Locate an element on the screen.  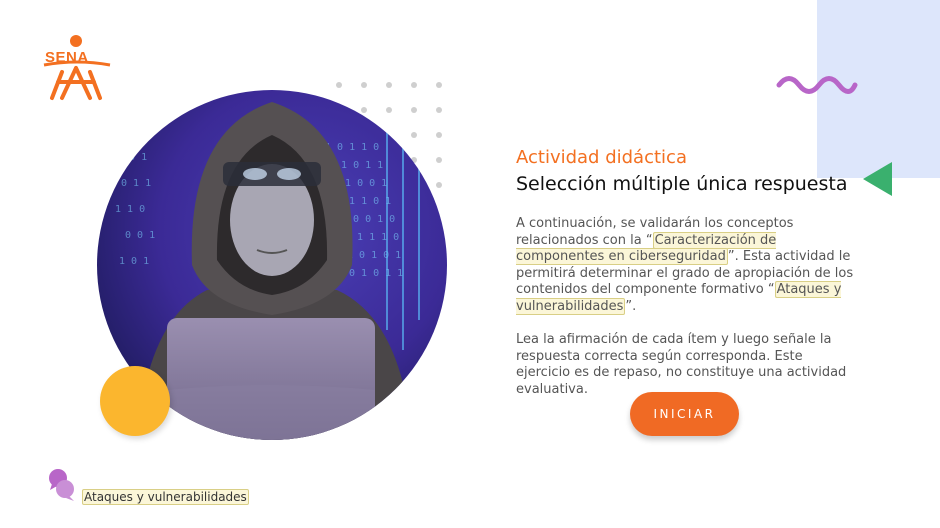
intro-text-3: ”. is located at coordinates (631, 306).